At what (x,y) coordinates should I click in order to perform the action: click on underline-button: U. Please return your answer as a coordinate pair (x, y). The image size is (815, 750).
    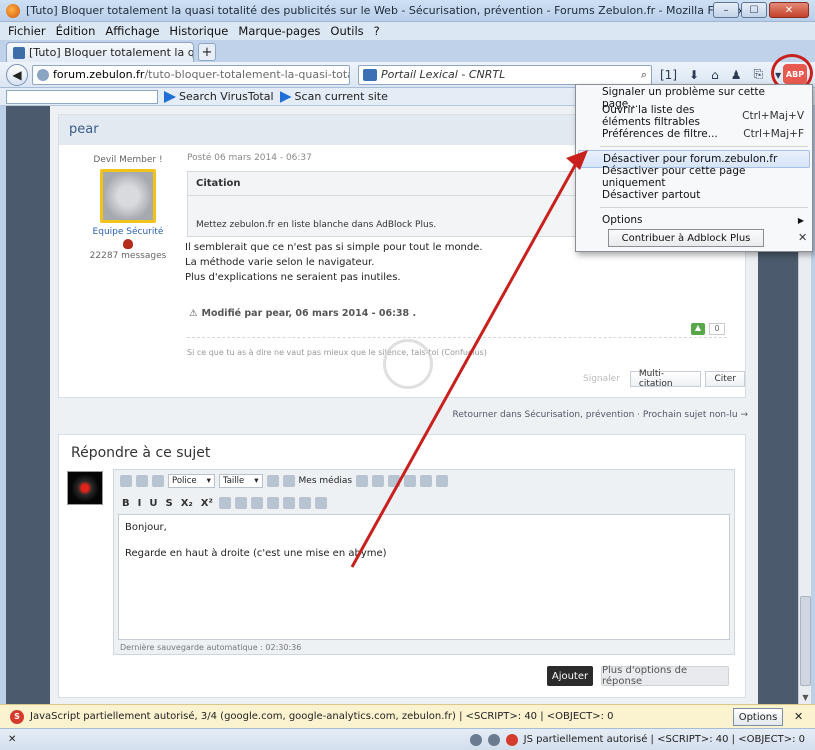
    Looking at the image, I should click on (153, 503).